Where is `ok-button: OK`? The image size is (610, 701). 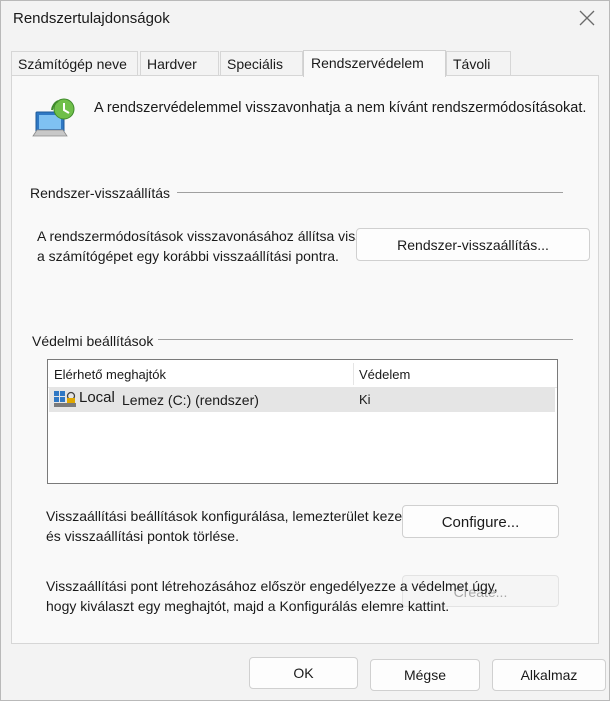
ok-button: OK is located at coordinates (303, 673).